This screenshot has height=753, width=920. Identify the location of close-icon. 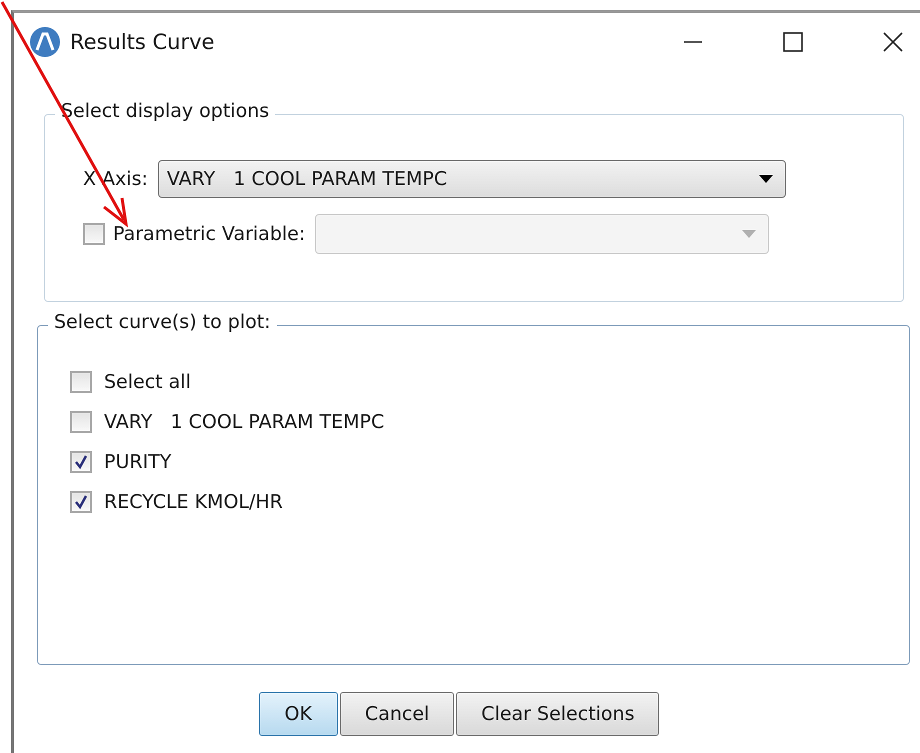
(893, 42).